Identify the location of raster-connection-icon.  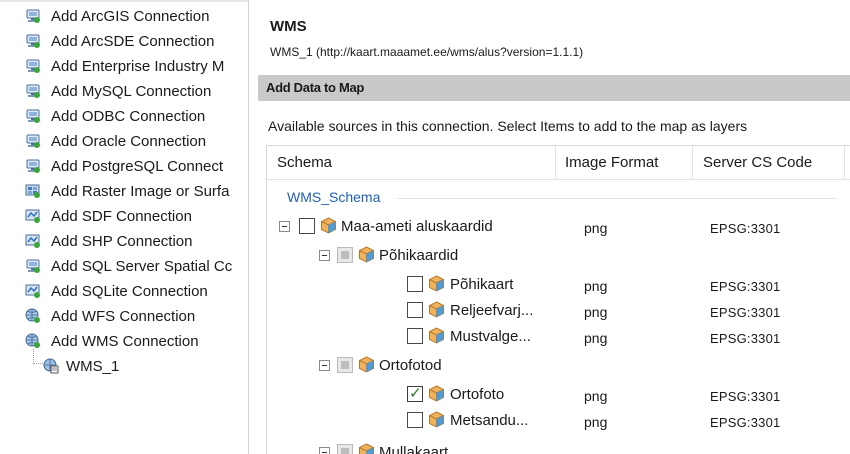
(33, 191).